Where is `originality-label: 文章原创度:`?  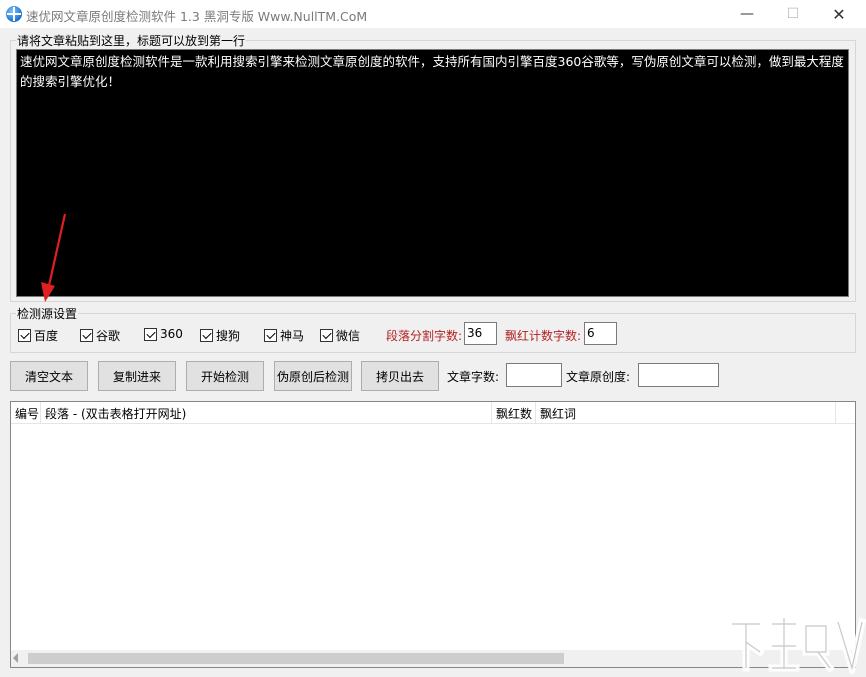
originality-label: 文章原创度: is located at coordinates (598, 377).